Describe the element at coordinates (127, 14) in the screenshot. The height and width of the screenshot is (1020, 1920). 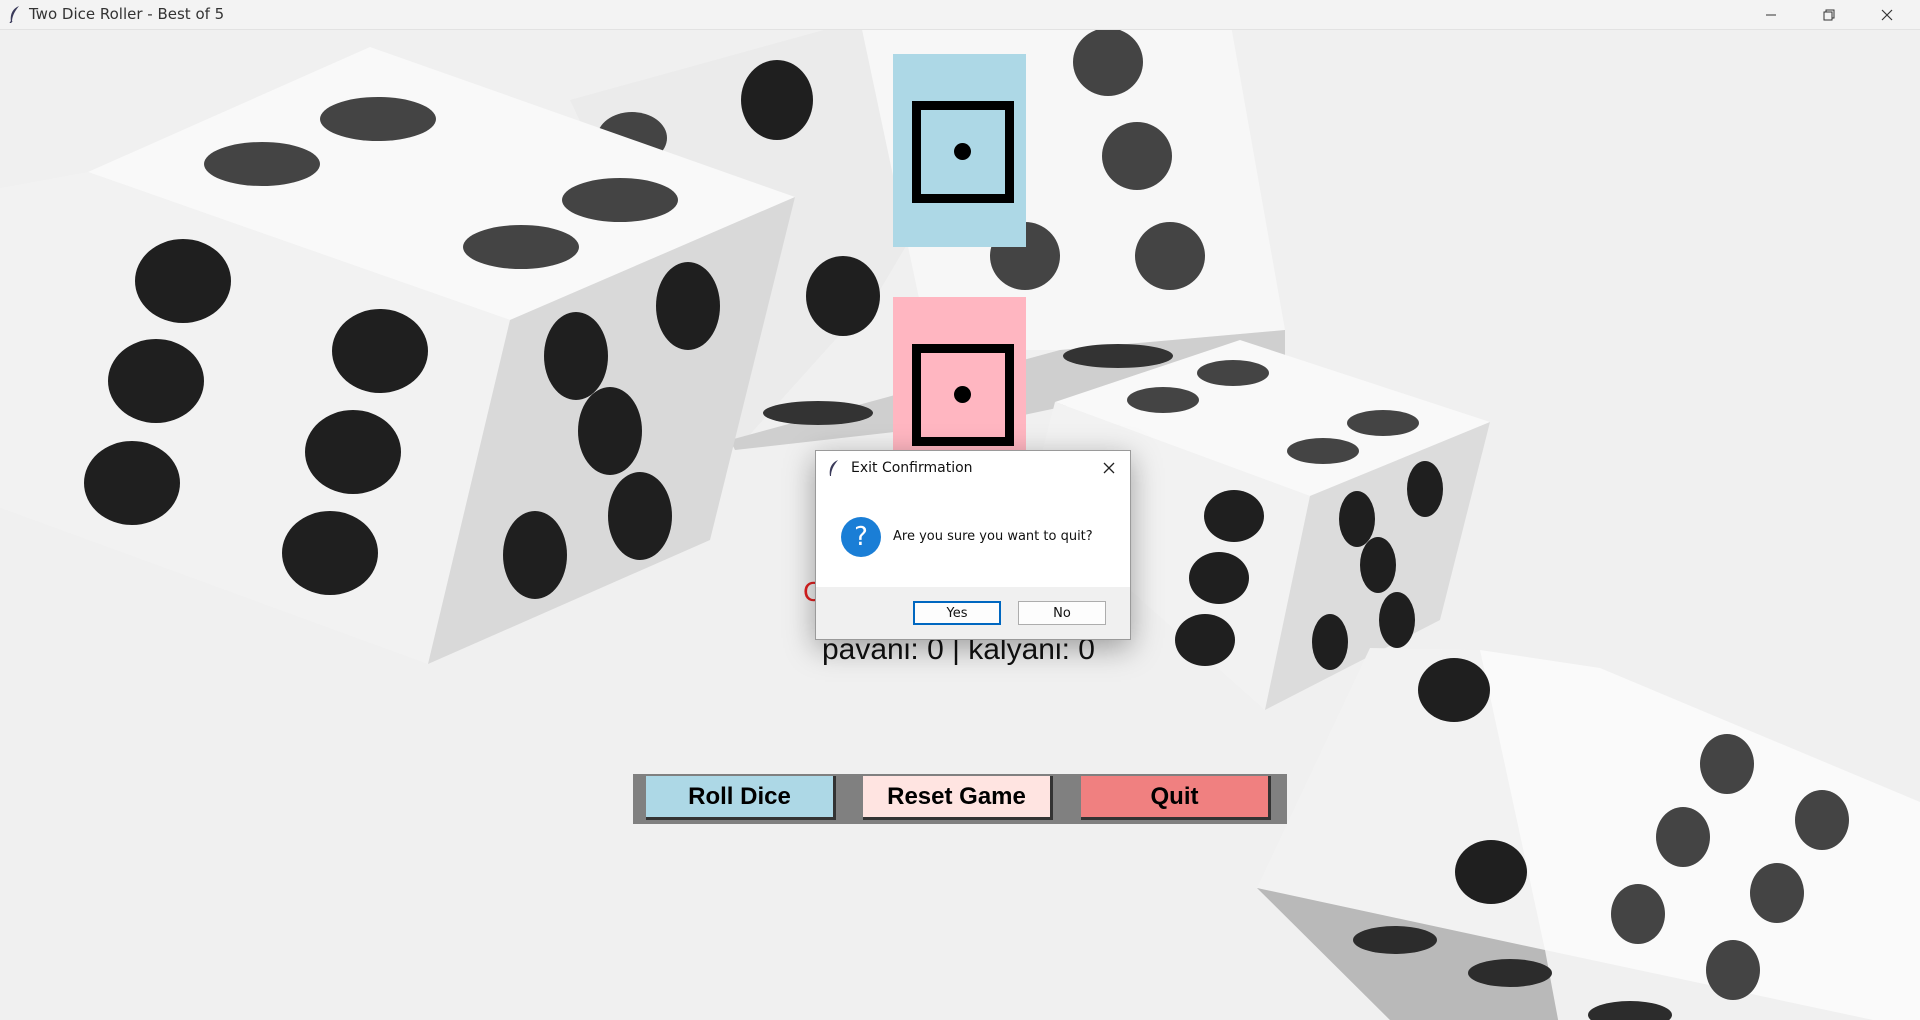
I see `window-title: Two Dice Roller - Best of 5` at that location.